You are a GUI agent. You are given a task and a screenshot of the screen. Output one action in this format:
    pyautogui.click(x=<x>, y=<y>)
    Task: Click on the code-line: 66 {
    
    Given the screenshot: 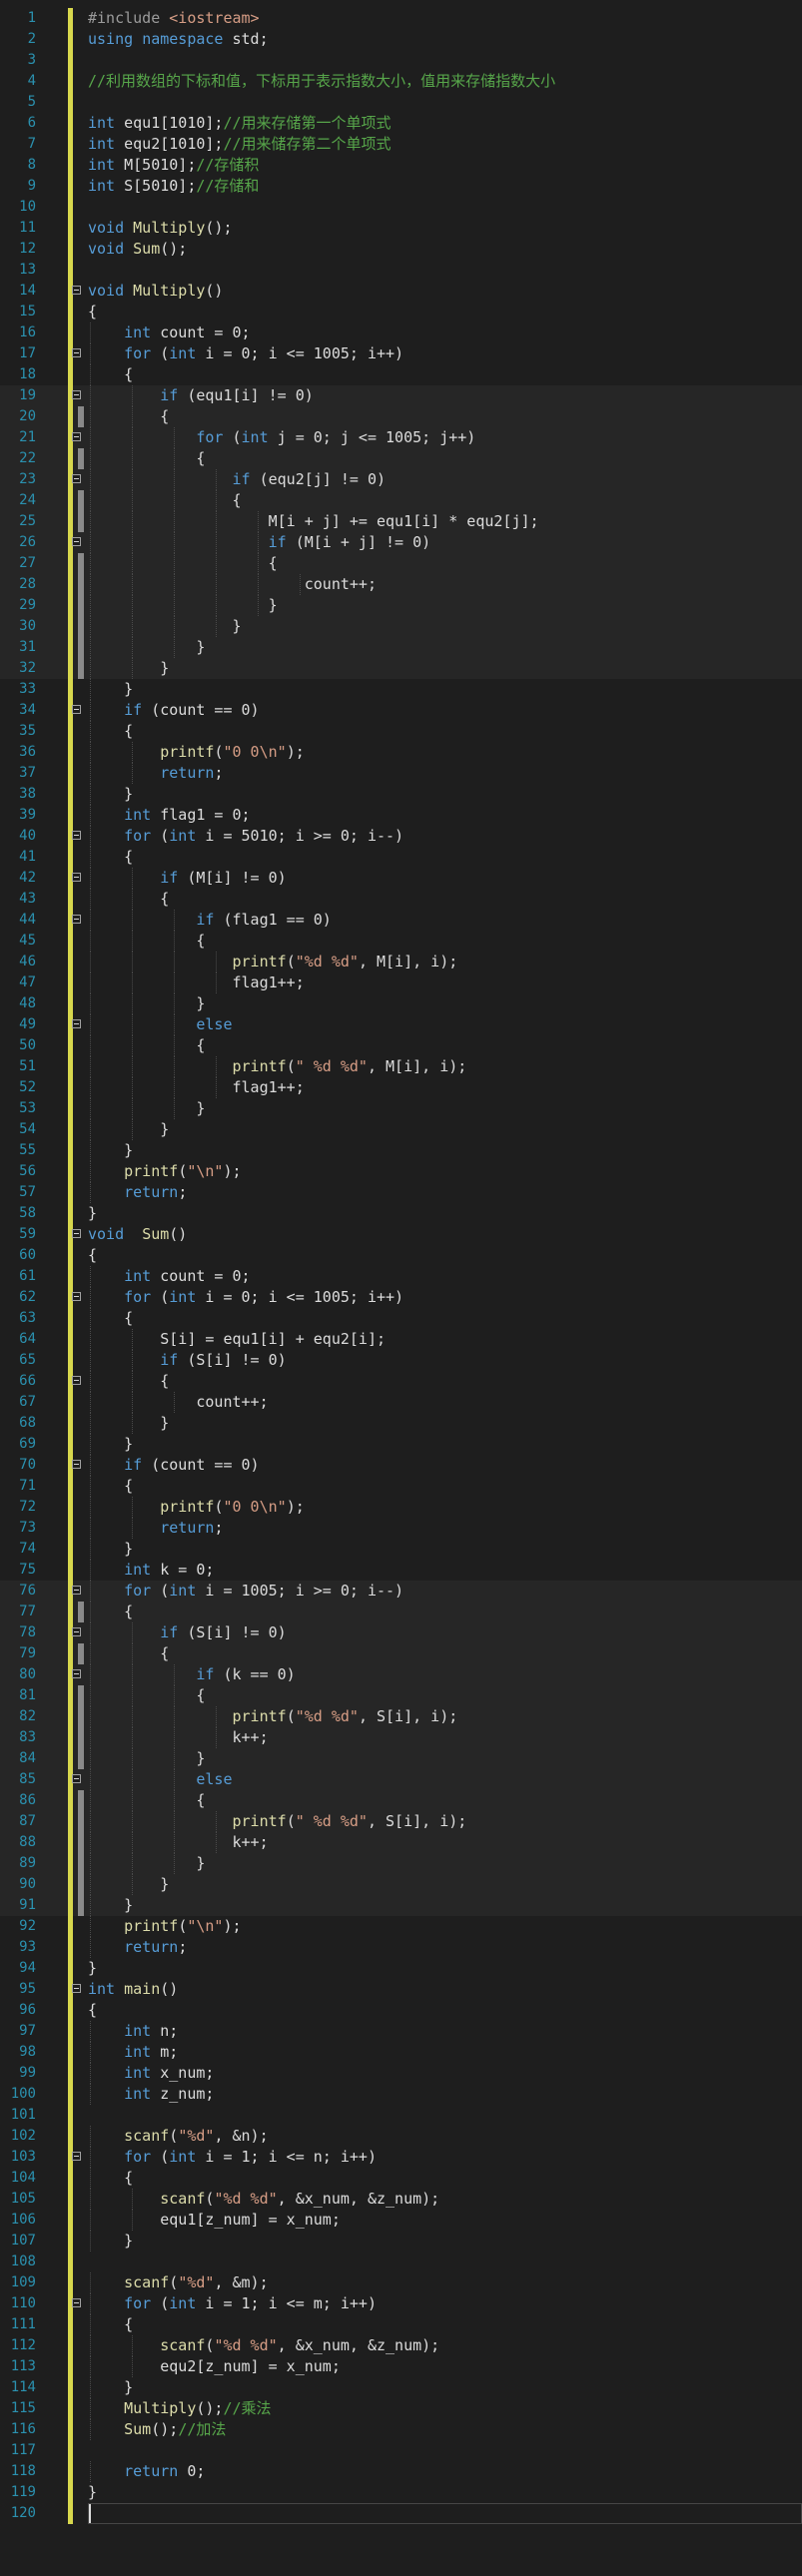 What is the action you would take?
    pyautogui.click(x=401, y=1381)
    